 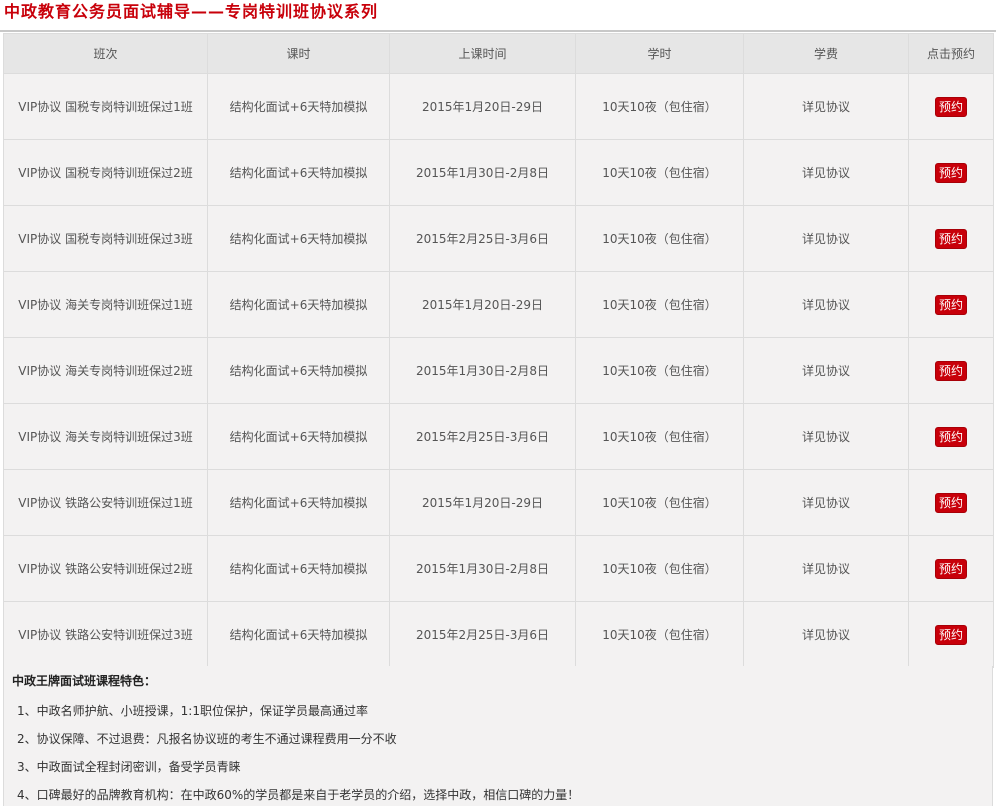 What do you see at coordinates (105, 502) in the screenshot?
I see `cell-class: VIP协议 铁路公安特训班保过1班` at bounding box center [105, 502].